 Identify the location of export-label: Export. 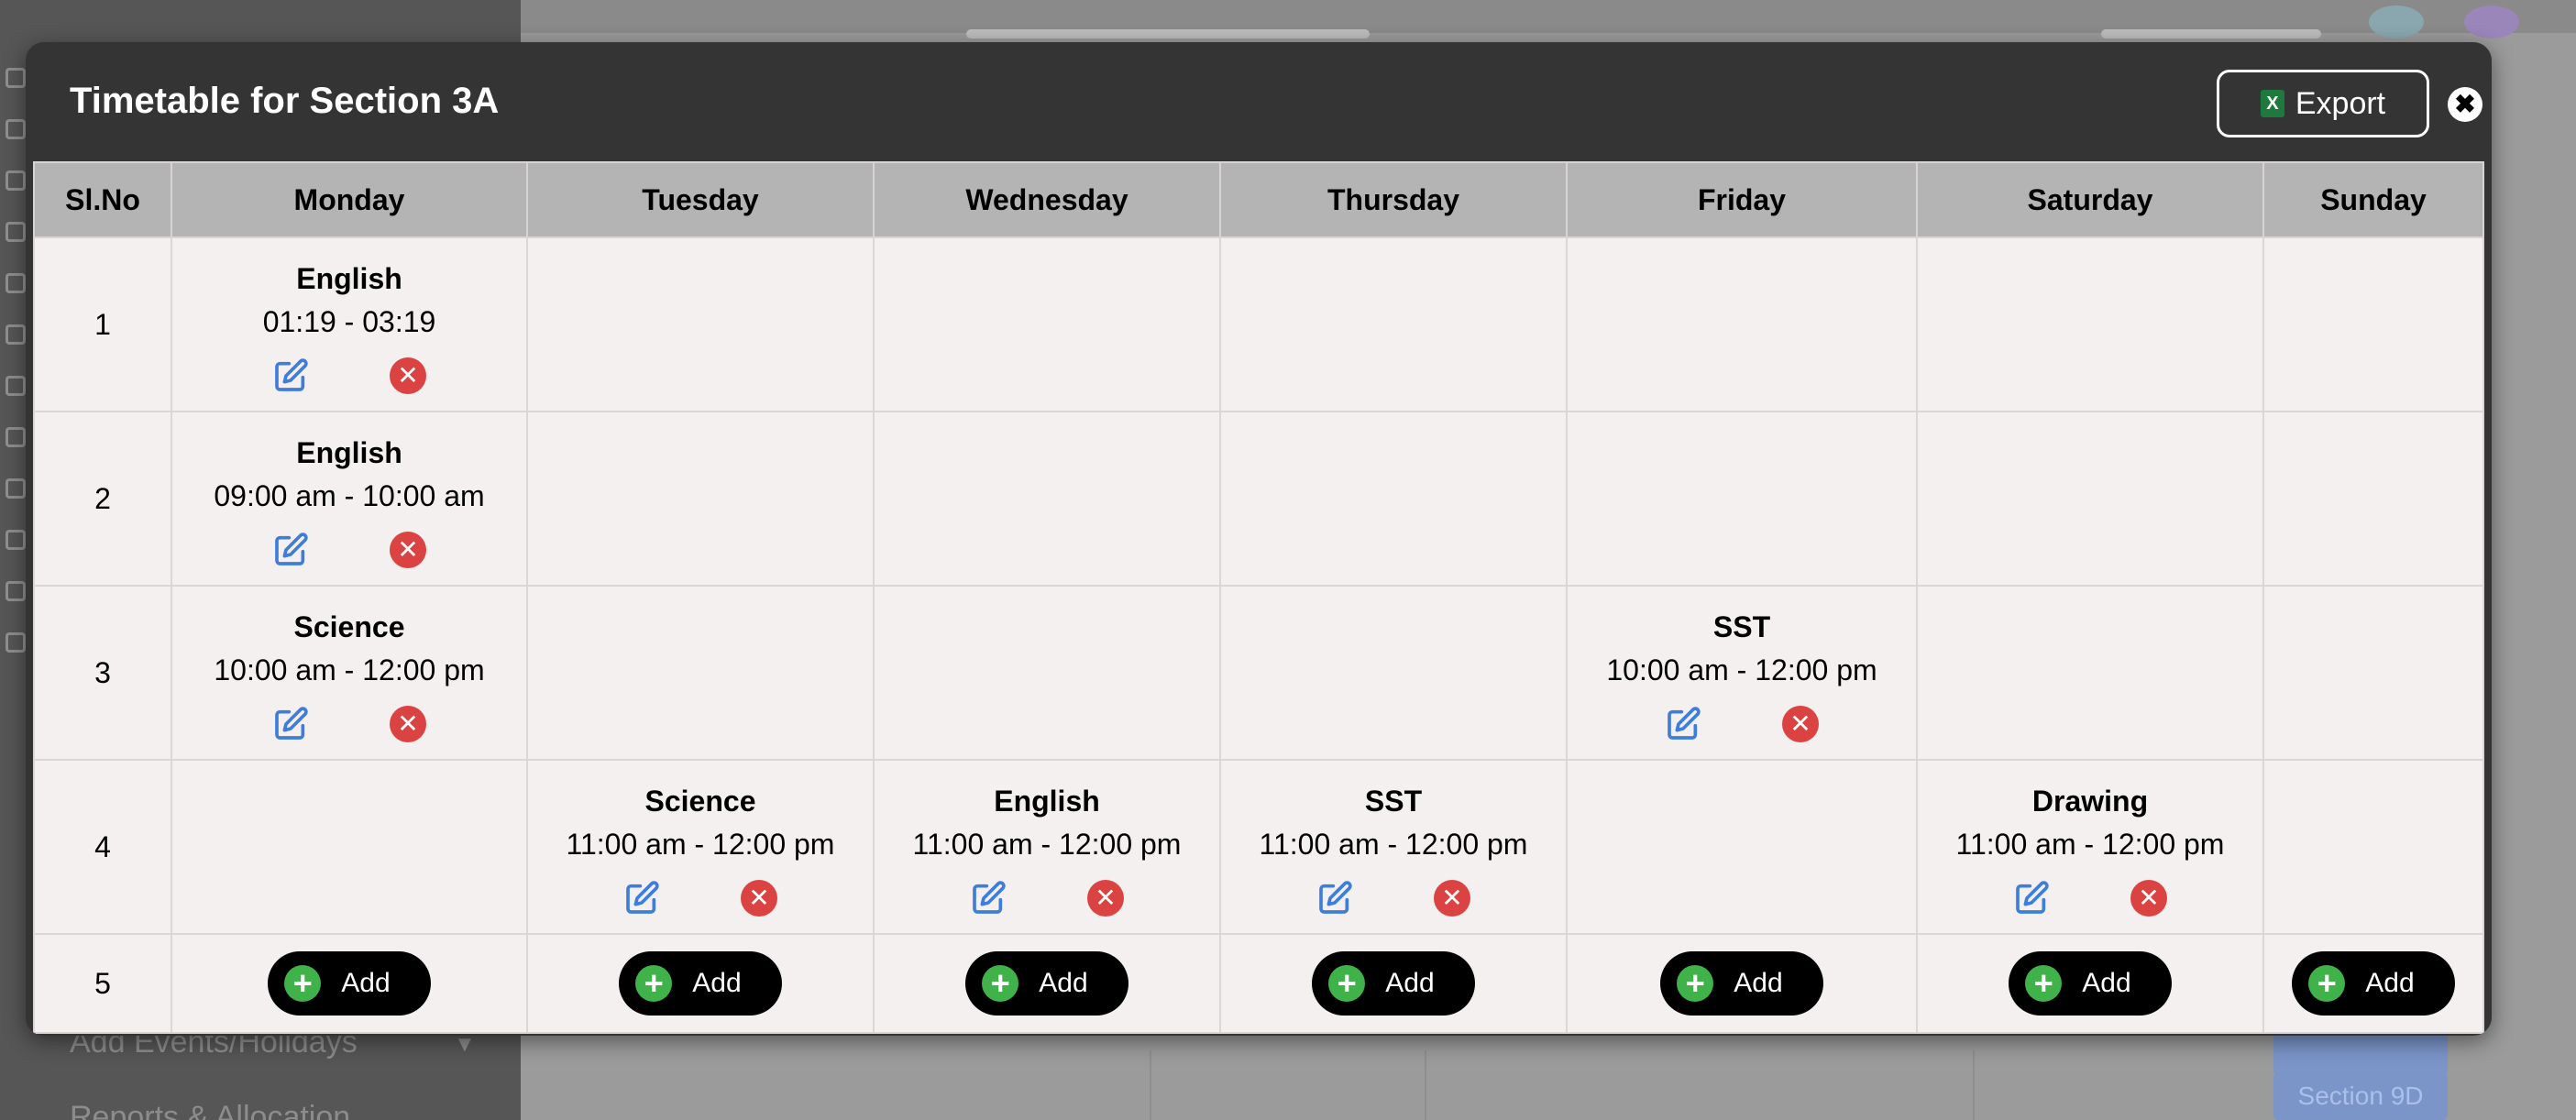
(2340, 103).